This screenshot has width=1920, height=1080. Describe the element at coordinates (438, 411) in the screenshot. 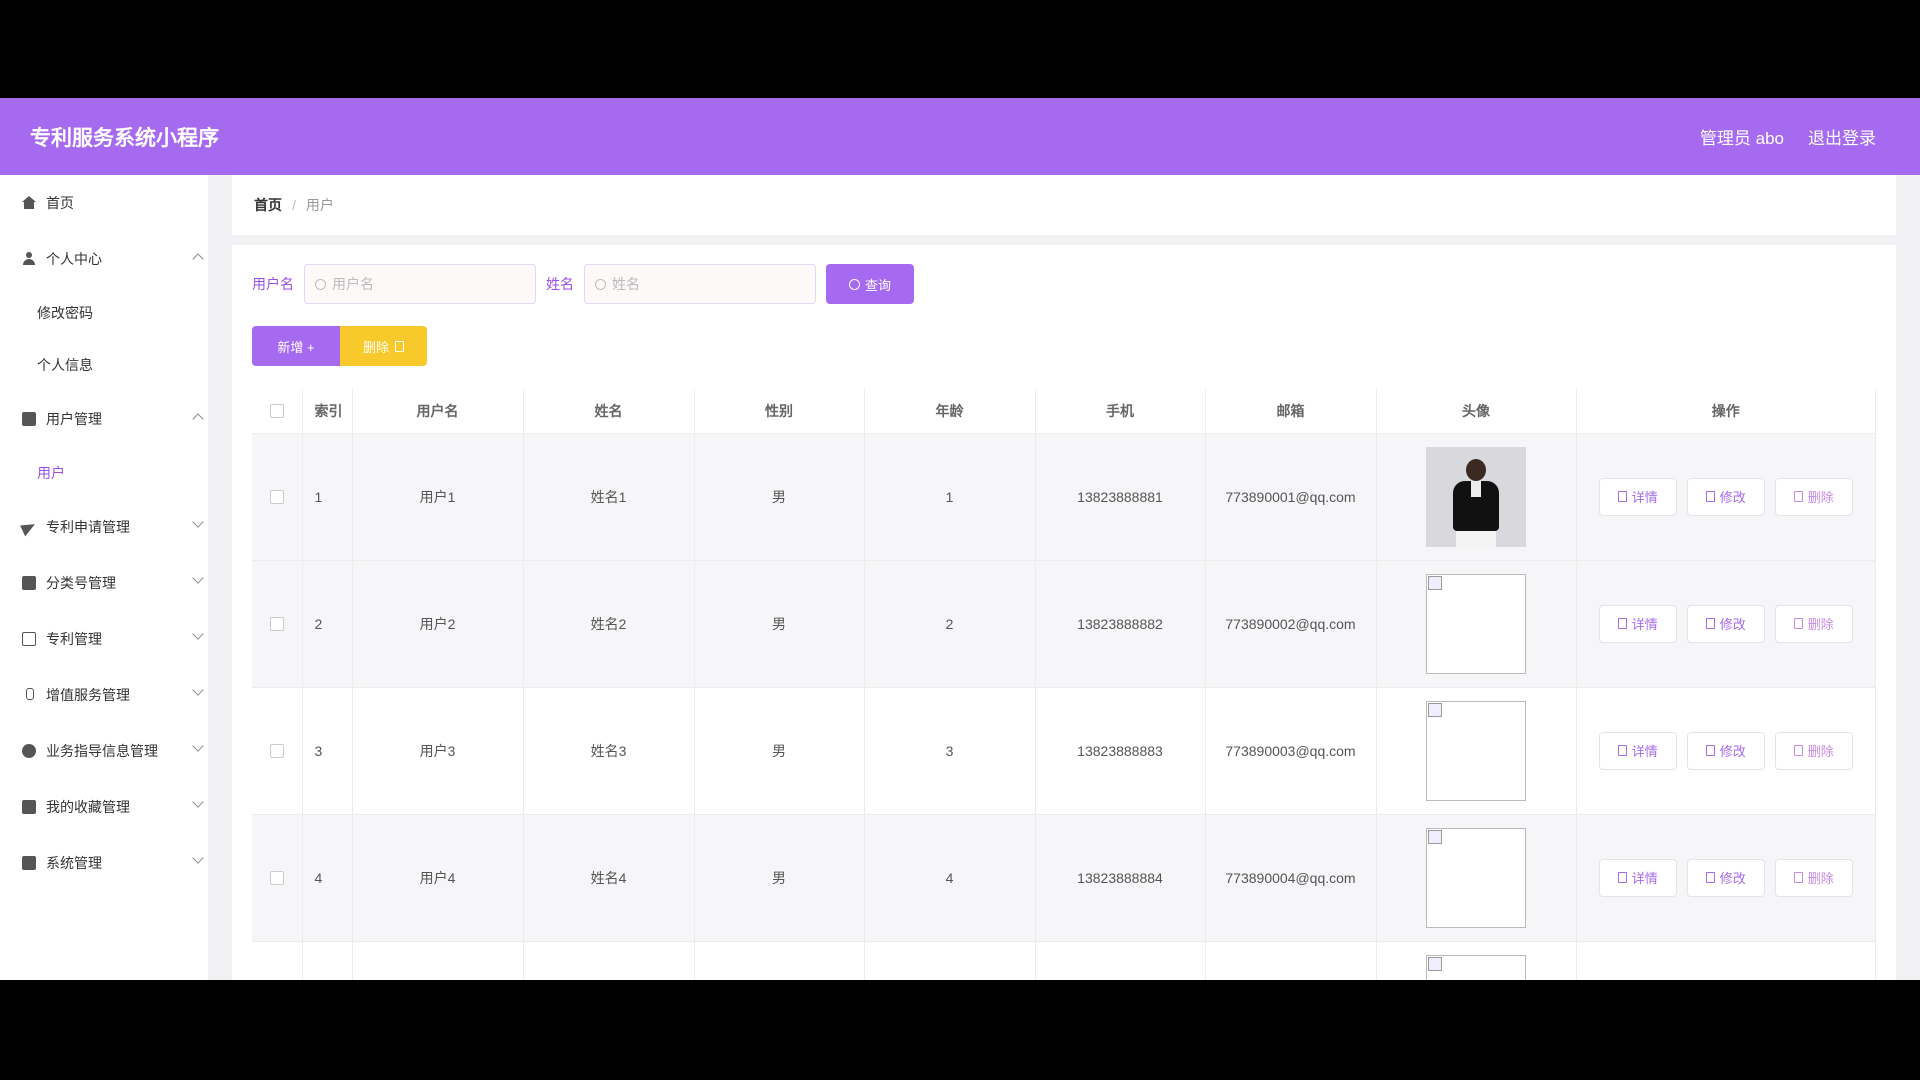

I see `col-username: 用户名` at that location.